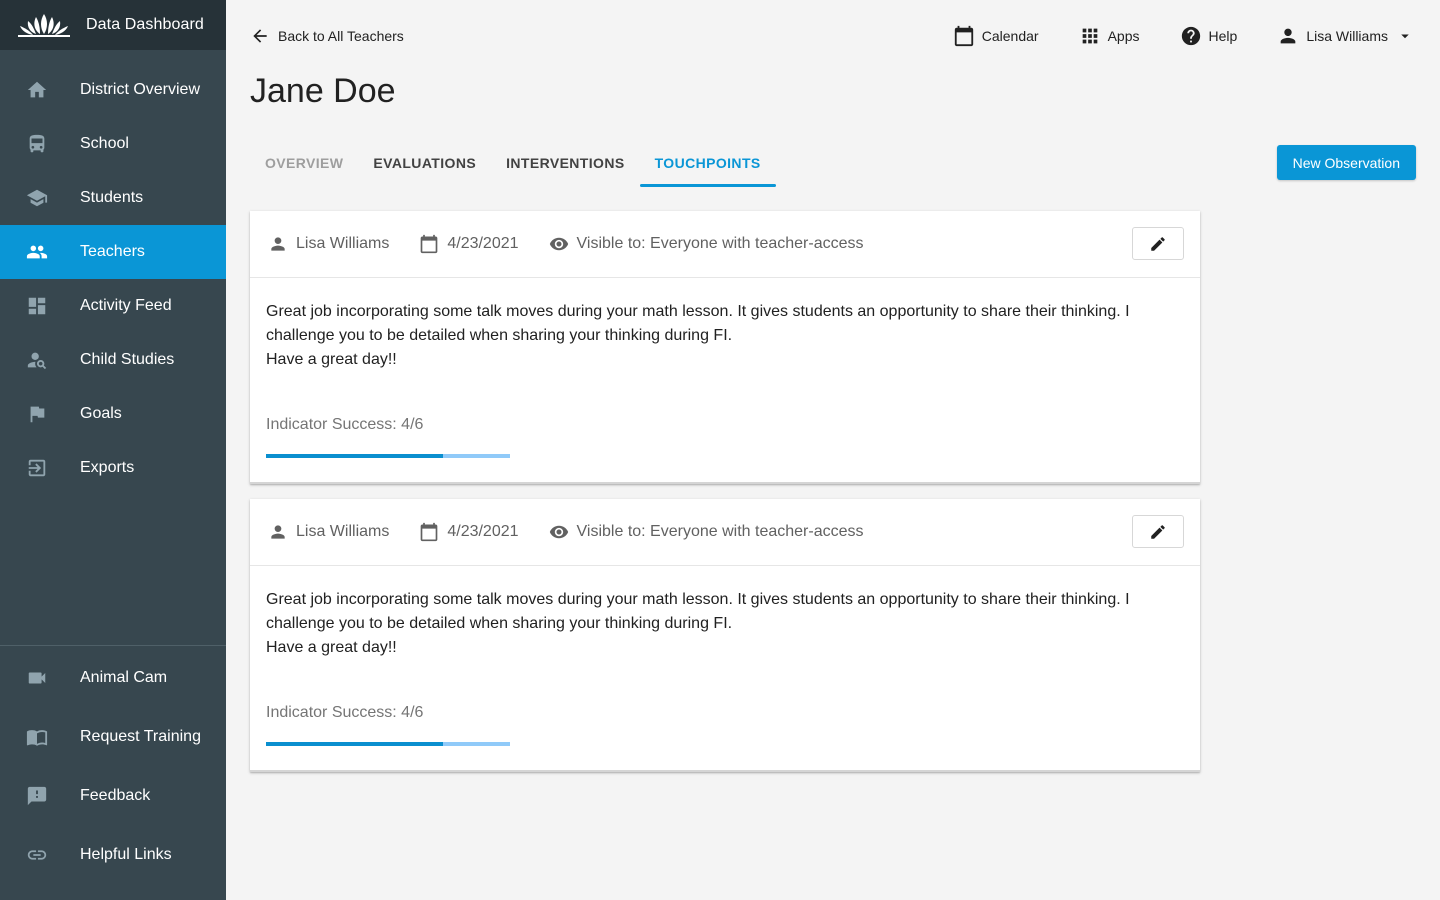  Describe the element at coordinates (707, 163) in the screenshot. I see `tab-touchpoints: TOUCHPOINTS` at that location.